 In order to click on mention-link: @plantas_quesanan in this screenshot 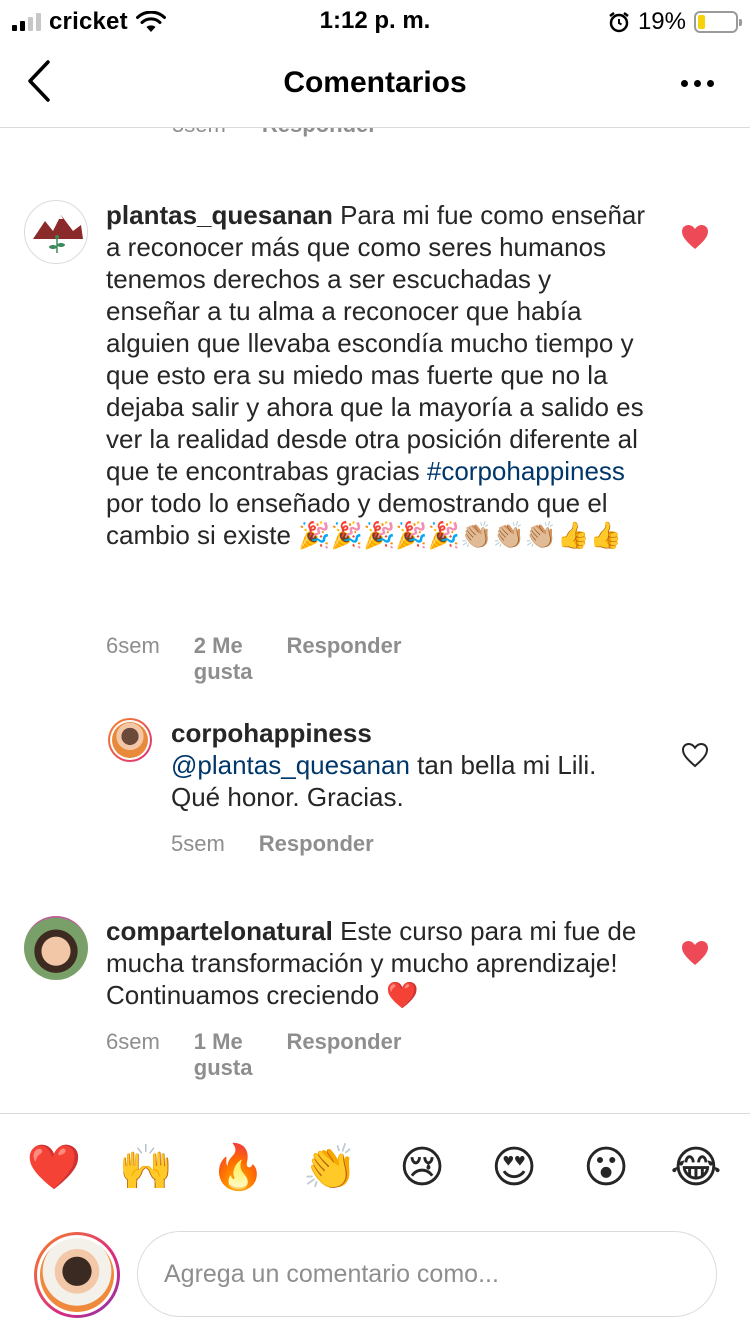, I will do `click(290, 765)`.